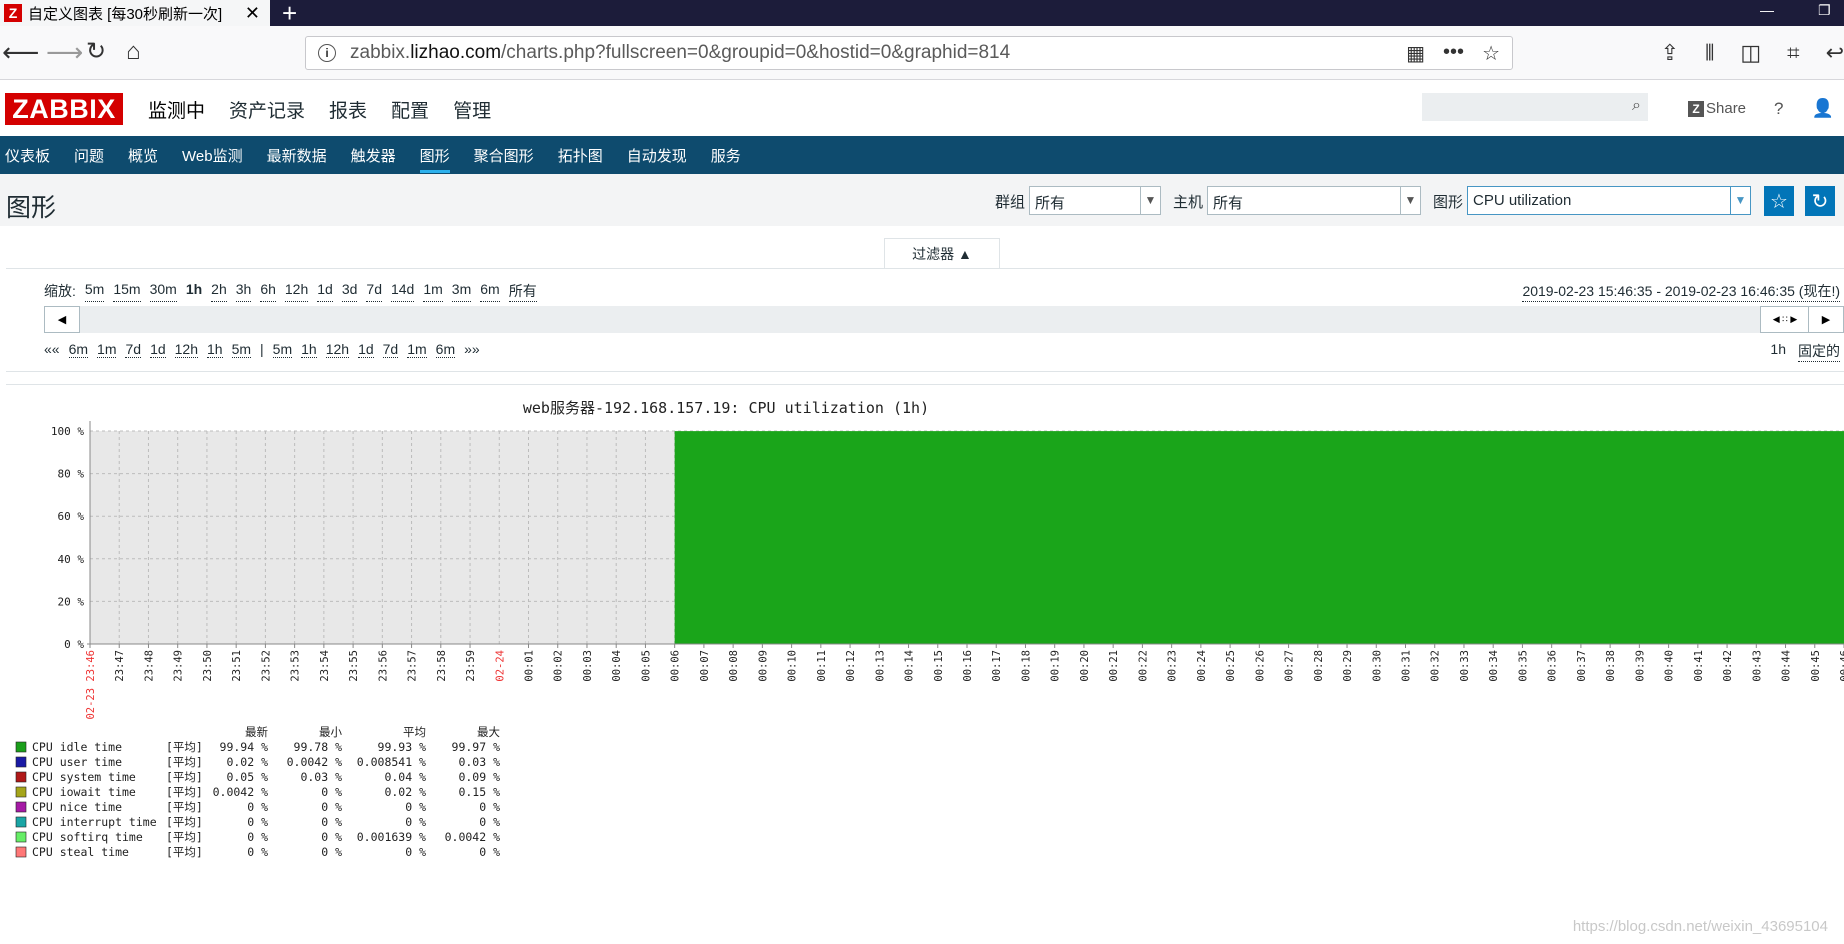 This screenshot has width=1844, height=944. What do you see at coordinates (433, 291) in the screenshot?
I see `zoom-option: 1m` at bounding box center [433, 291].